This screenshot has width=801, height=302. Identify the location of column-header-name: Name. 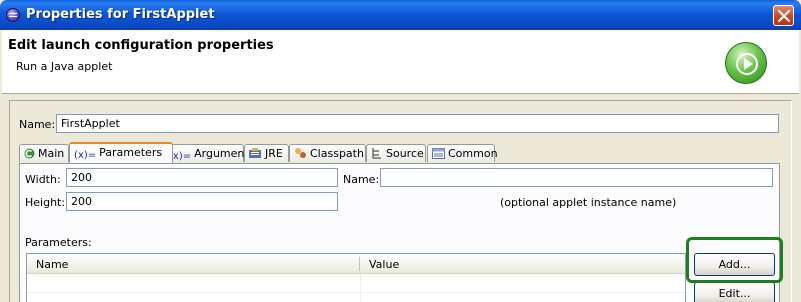
(52, 264).